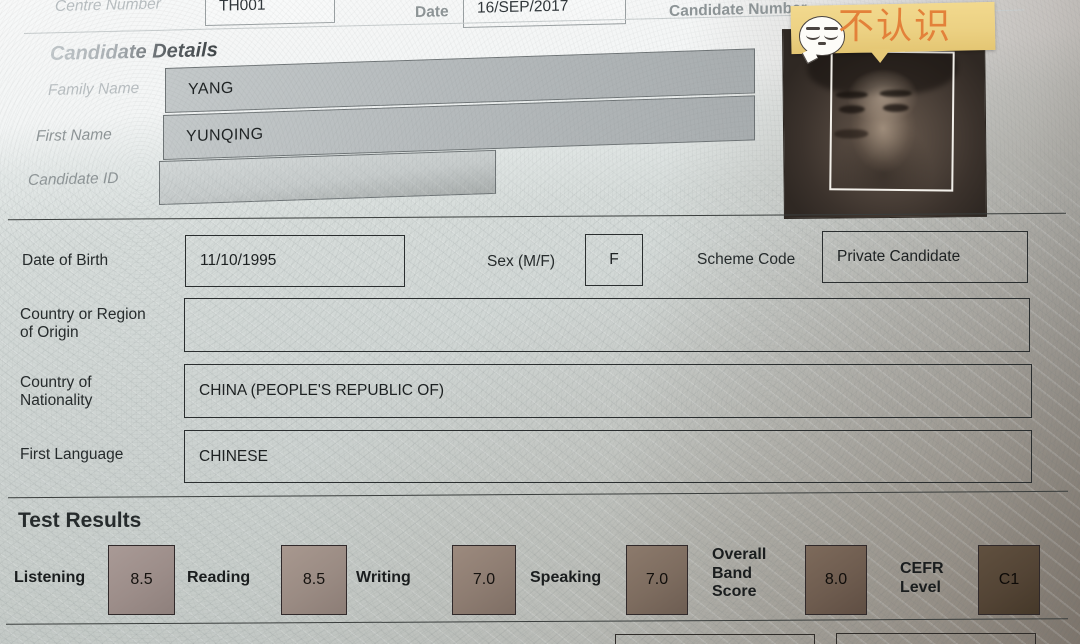 This screenshot has height=644, width=1080. What do you see at coordinates (270, 13) in the screenshot?
I see `centre-number-field: TH001` at bounding box center [270, 13].